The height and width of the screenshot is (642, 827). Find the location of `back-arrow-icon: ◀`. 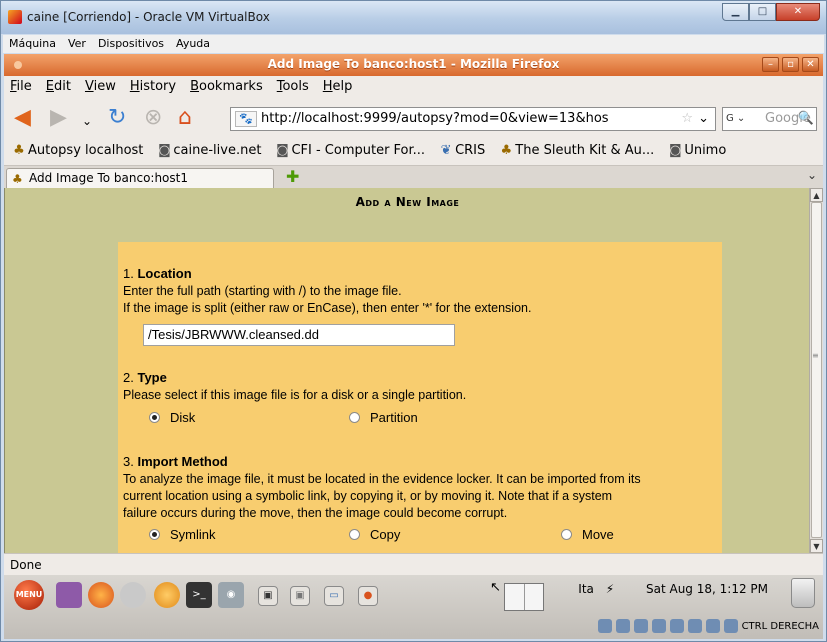

back-arrow-icon: ◀ is located at coordinates (22, 118).